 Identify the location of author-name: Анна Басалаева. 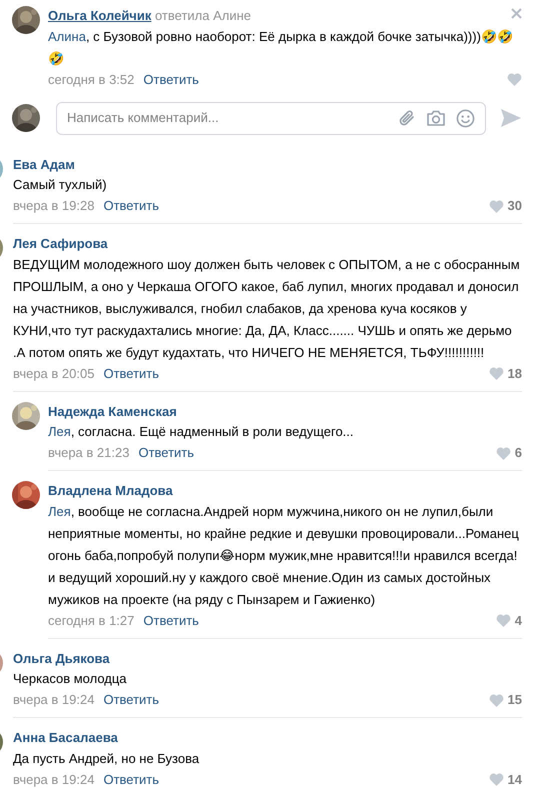
(65, 737).